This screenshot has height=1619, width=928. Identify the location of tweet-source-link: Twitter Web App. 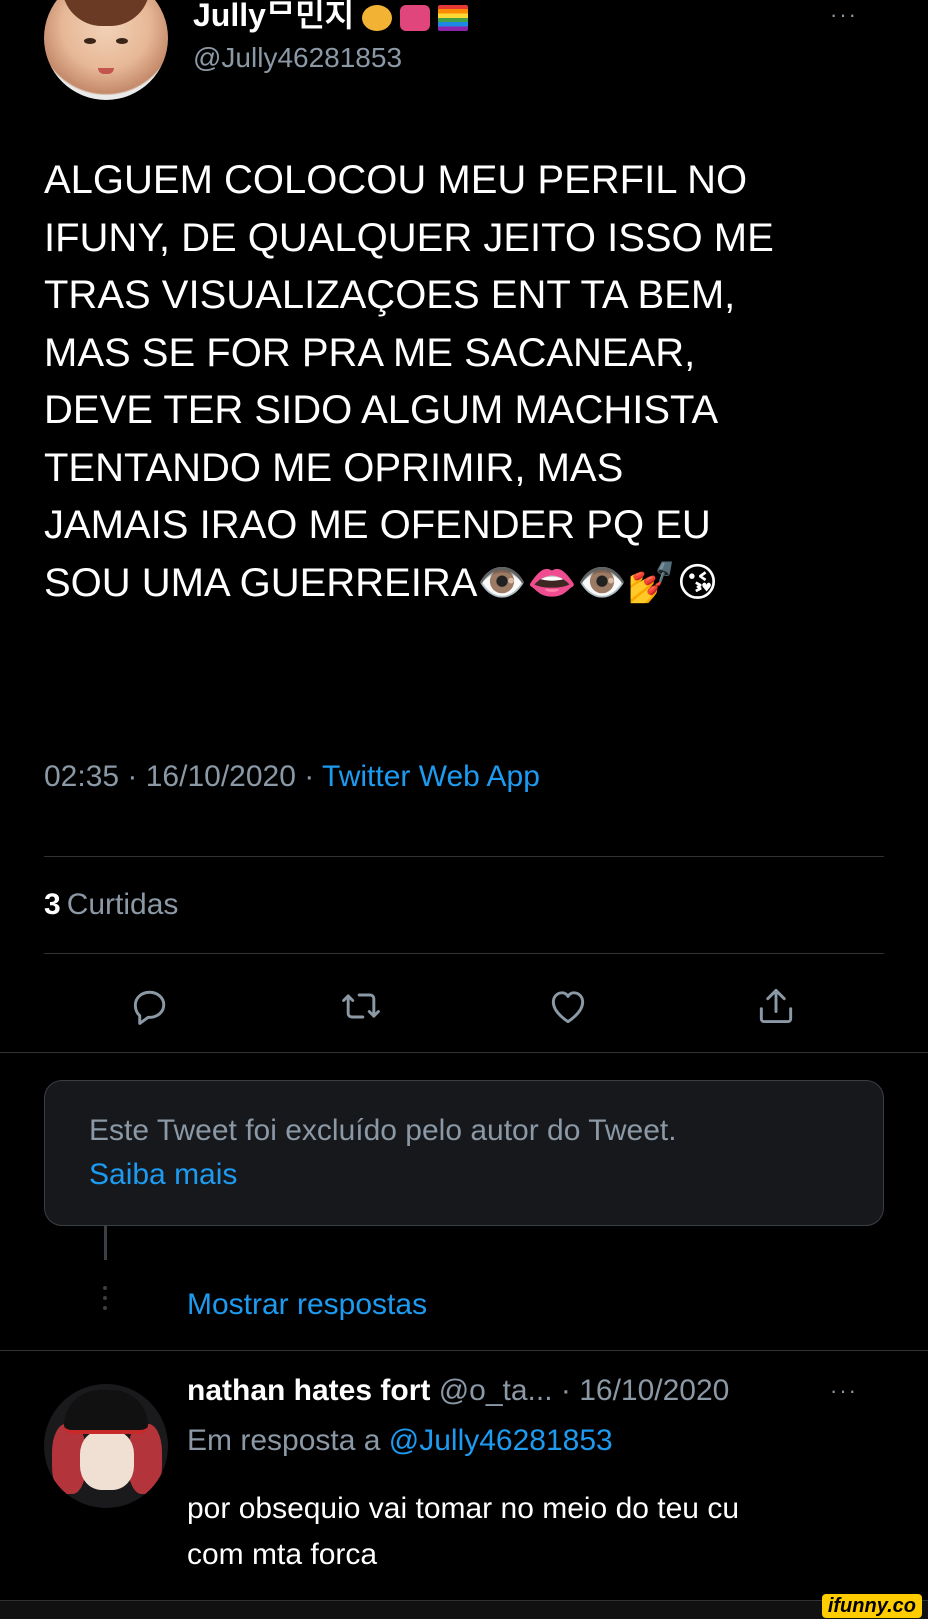
(431, 776).